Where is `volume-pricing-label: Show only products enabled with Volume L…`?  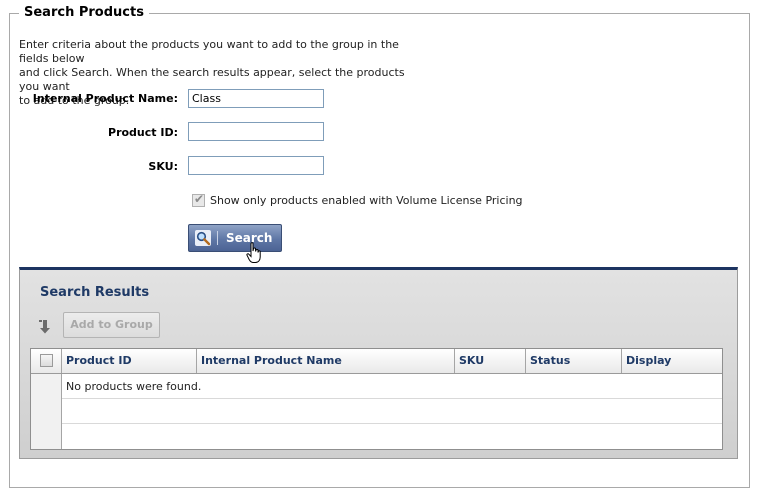
volume-pricing-label: Show only products enabled with Volume L… is located at coordinates (366, 200).